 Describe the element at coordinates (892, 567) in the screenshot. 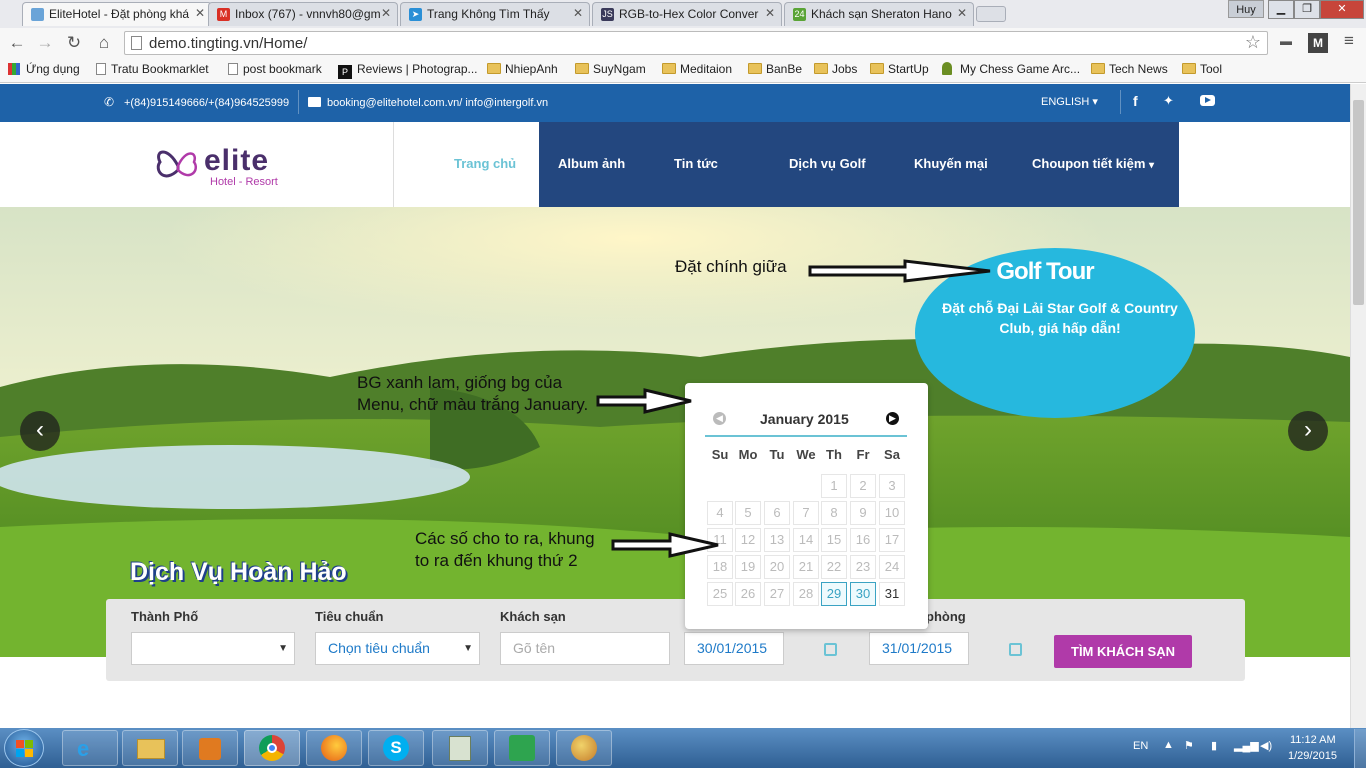

I see `calendar-day: 24` at that location.